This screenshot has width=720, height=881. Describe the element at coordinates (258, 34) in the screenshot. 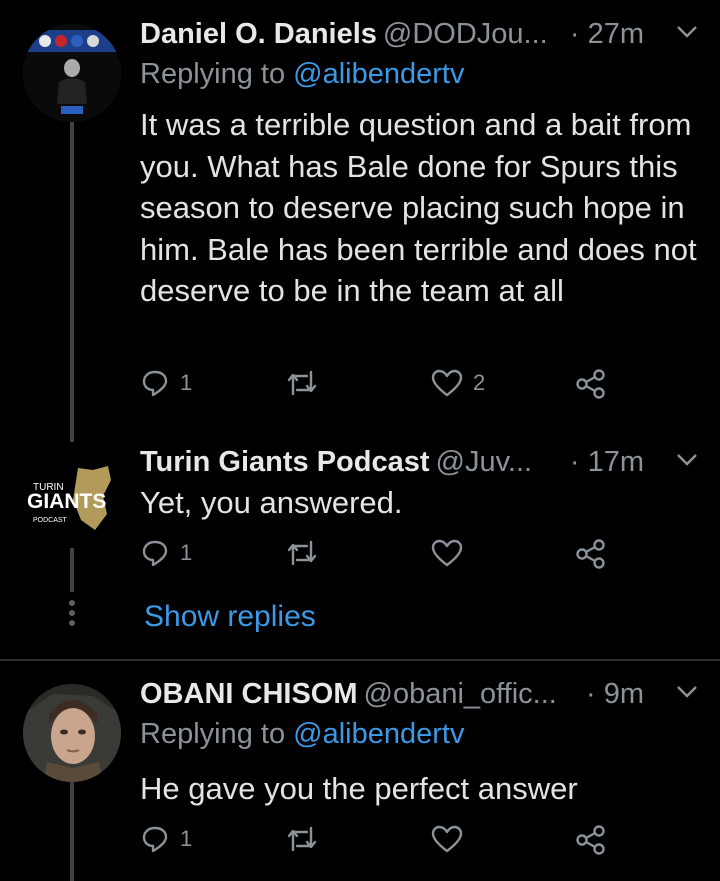

I see `author-name: Daniel O. Daniels` at that location.